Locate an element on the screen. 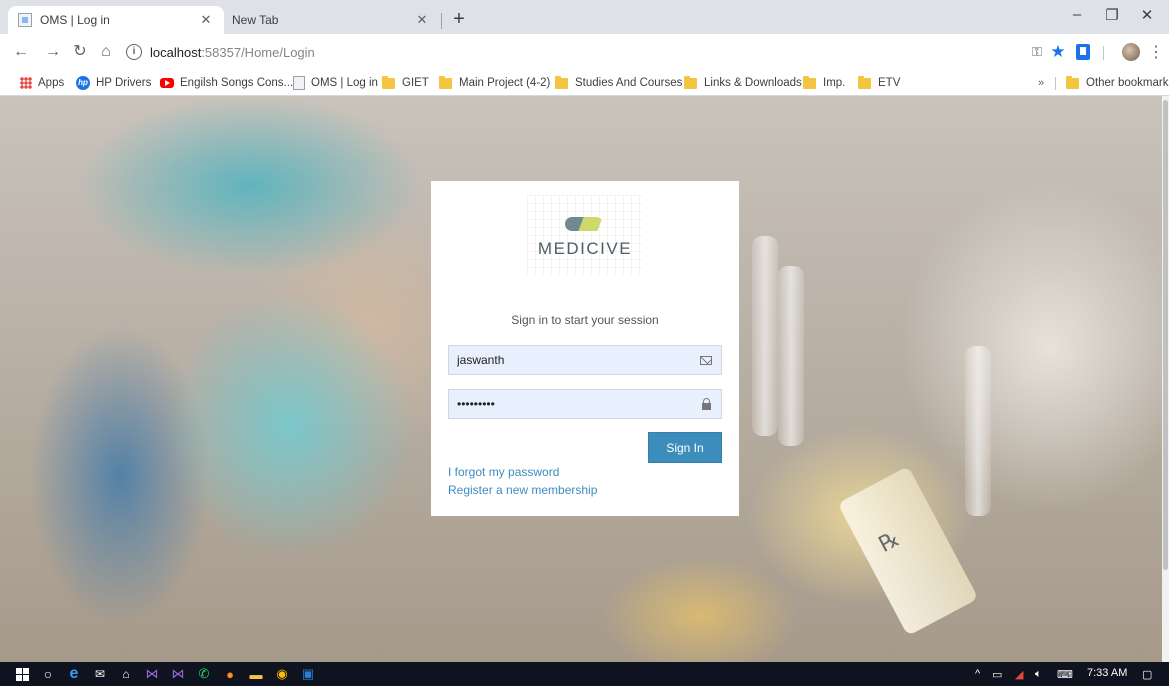 The width and height of the screenshot is (1169, 686). rx-icon: ℞ is located at coordinates (889, 542).